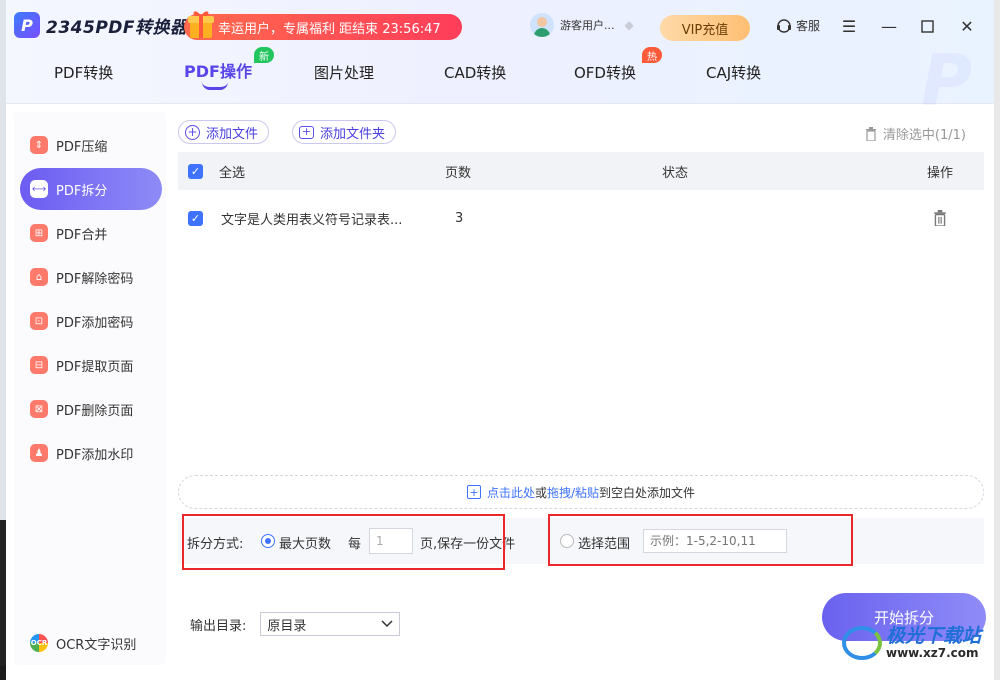 This screenshot has height=680, width=1000. Describe the element at coordinates (647, 492) in the screenshot. I see `drop-zone-text-end: 到空白处添加文件` at that location.